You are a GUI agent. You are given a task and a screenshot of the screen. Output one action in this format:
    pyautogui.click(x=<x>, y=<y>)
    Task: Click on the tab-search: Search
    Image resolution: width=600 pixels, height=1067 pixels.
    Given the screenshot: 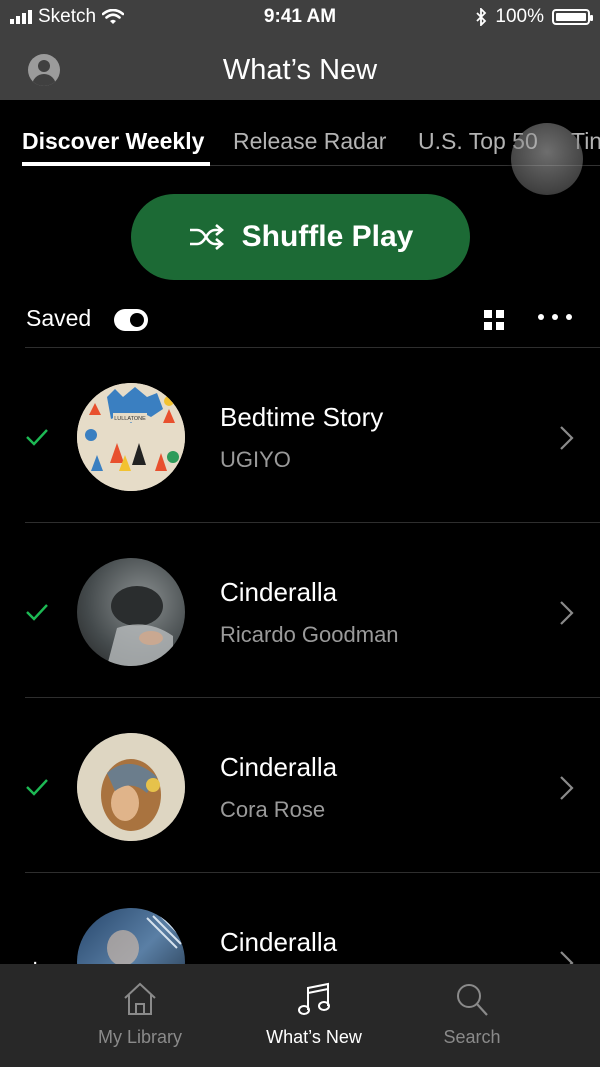 What is the action you would take?
    pyautogui.click(x=472, y=1015)
    